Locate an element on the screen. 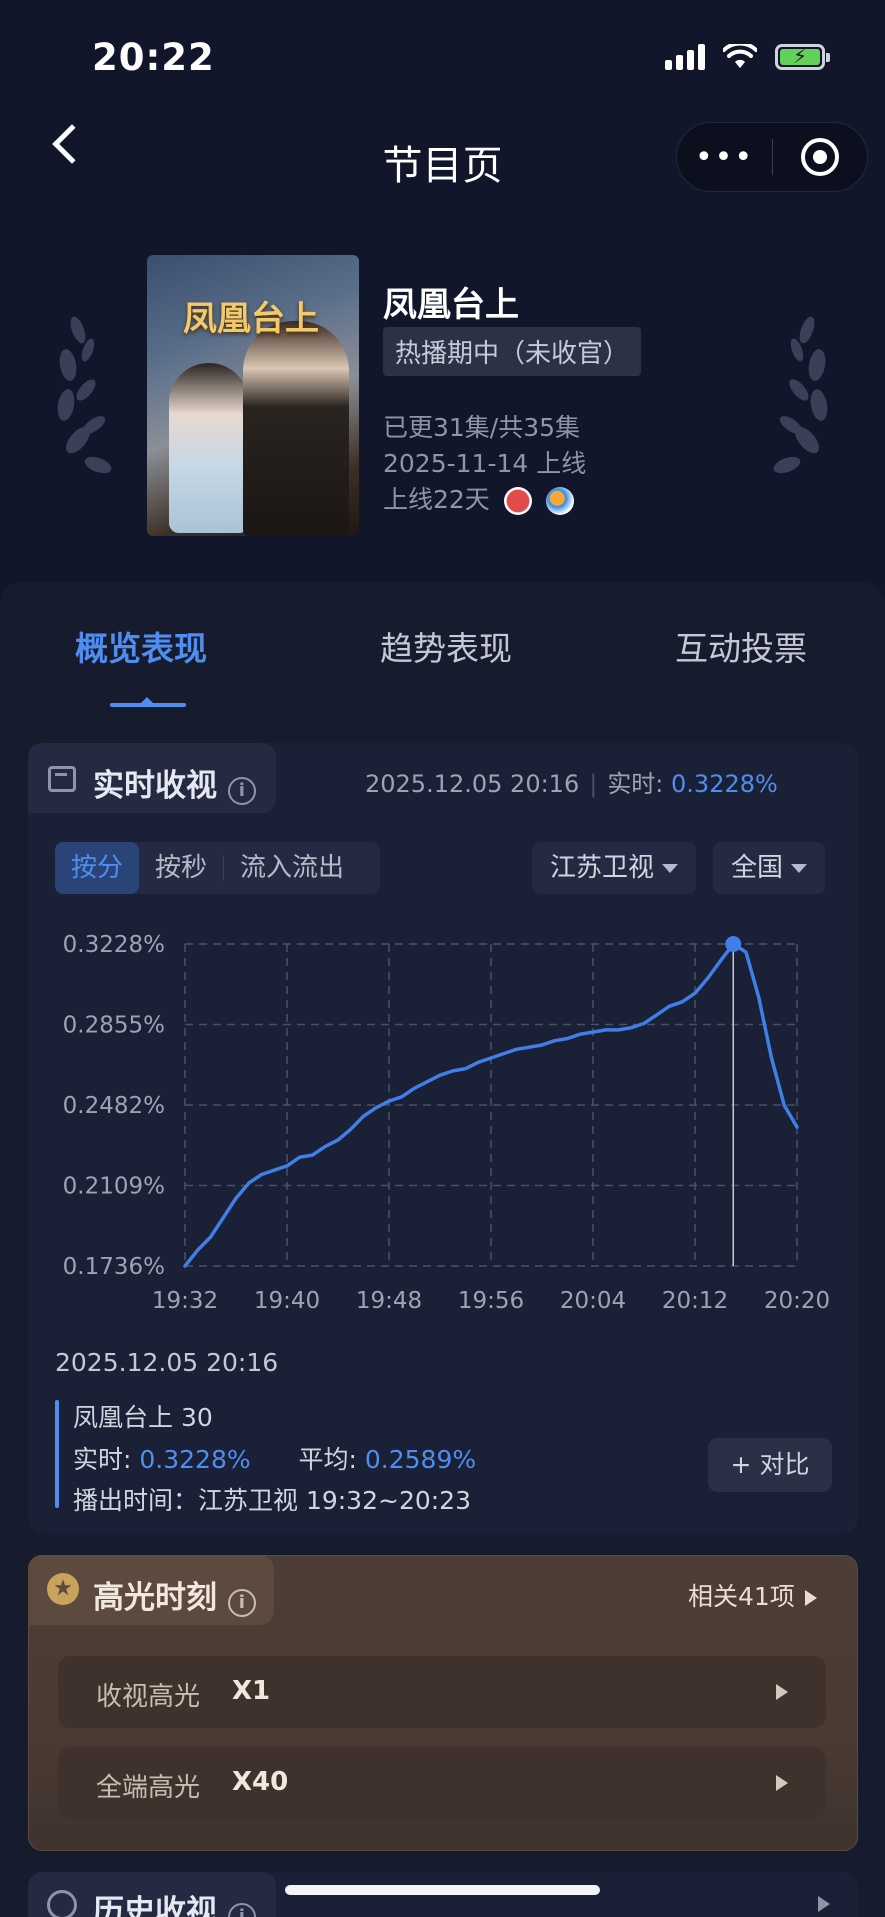  episode-count: 已更31集/共35集 is located at coordinates (482, 427).